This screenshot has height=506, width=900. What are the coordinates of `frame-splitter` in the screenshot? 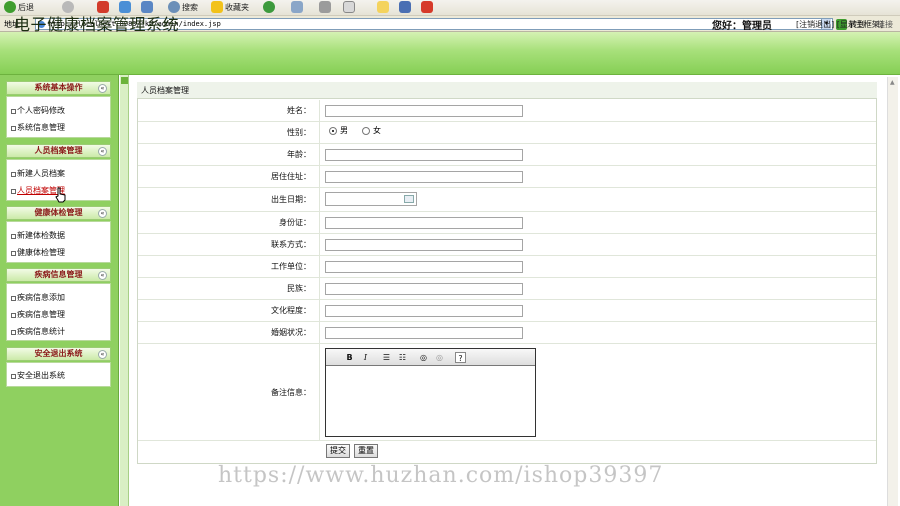 It's located at (124, 290).